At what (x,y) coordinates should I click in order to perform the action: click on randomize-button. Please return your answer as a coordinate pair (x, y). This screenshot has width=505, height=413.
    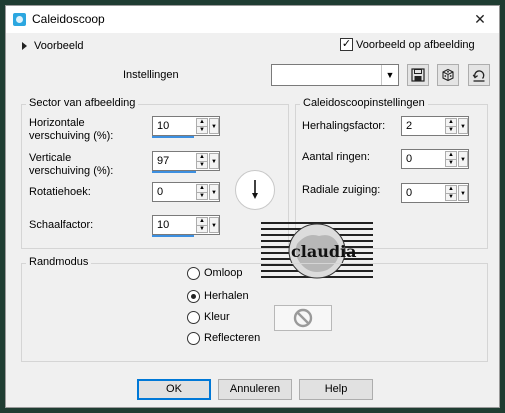
    Looking at the image, I should click on (448, 75).